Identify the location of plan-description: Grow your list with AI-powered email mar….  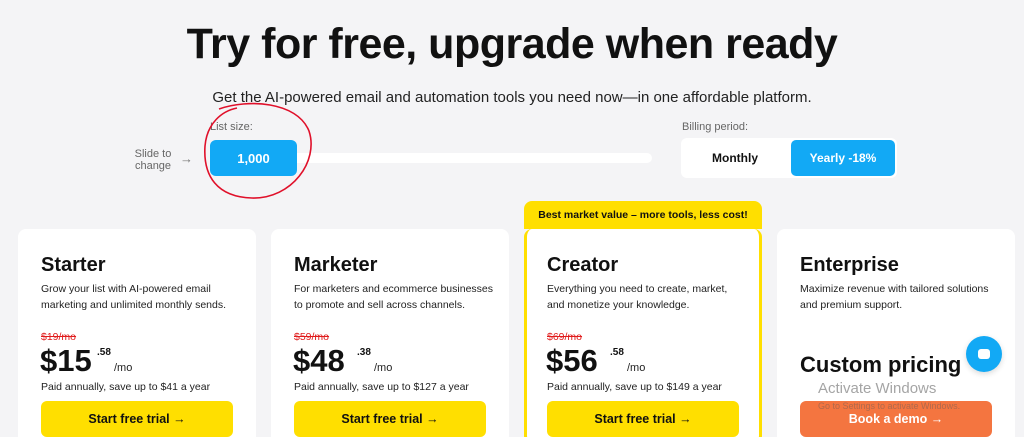
(134, 297).